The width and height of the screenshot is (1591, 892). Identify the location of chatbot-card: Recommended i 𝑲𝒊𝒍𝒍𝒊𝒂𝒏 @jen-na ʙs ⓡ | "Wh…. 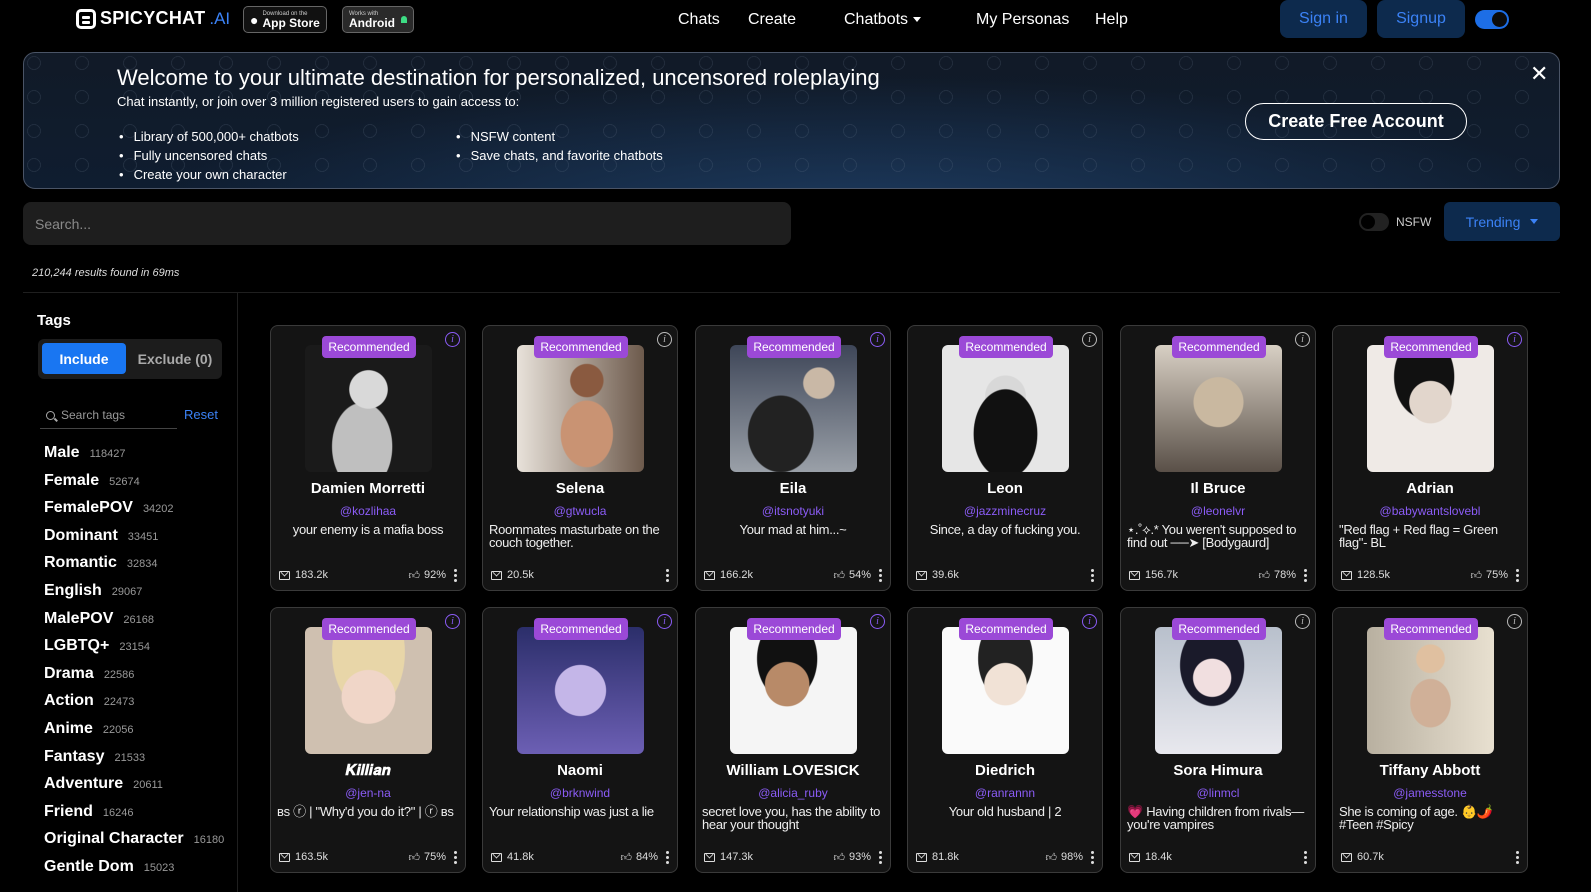
(368, 740).